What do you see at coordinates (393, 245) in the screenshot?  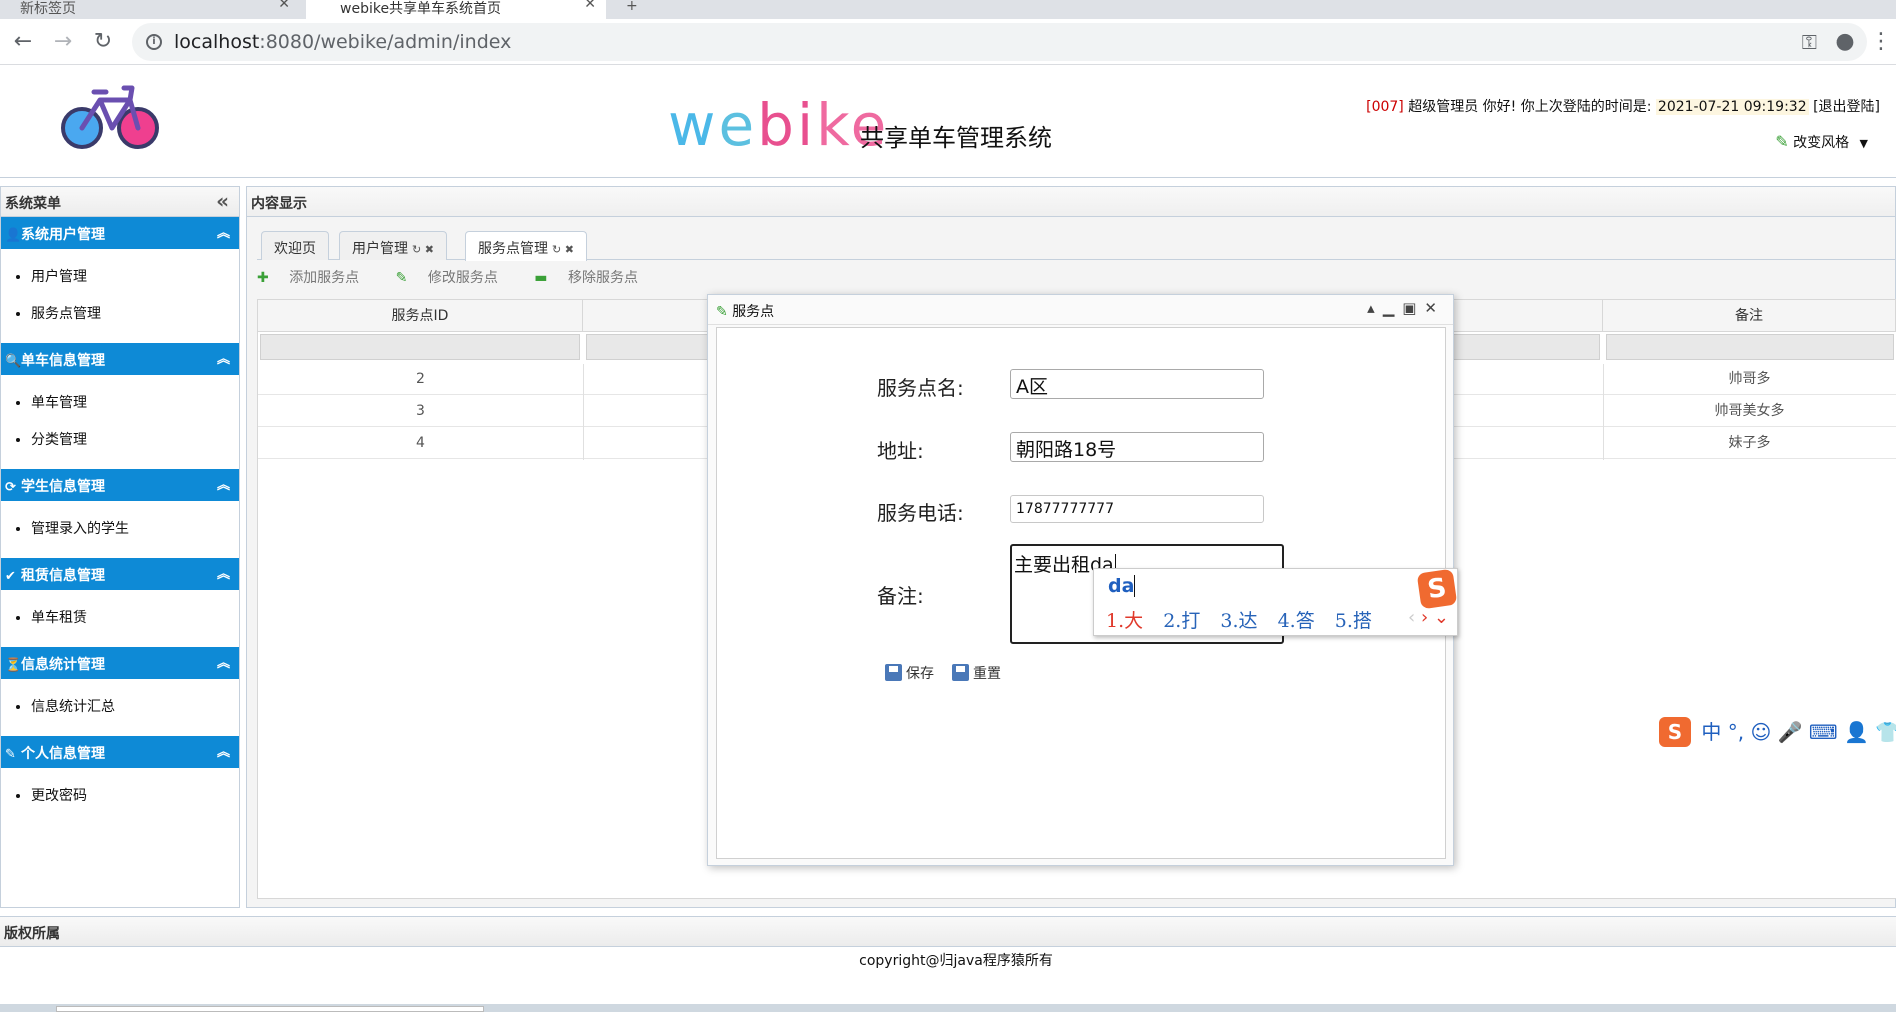 I see `tab-user-management: 用户管理 ↻ ✖` at bounding box center [393, 245].